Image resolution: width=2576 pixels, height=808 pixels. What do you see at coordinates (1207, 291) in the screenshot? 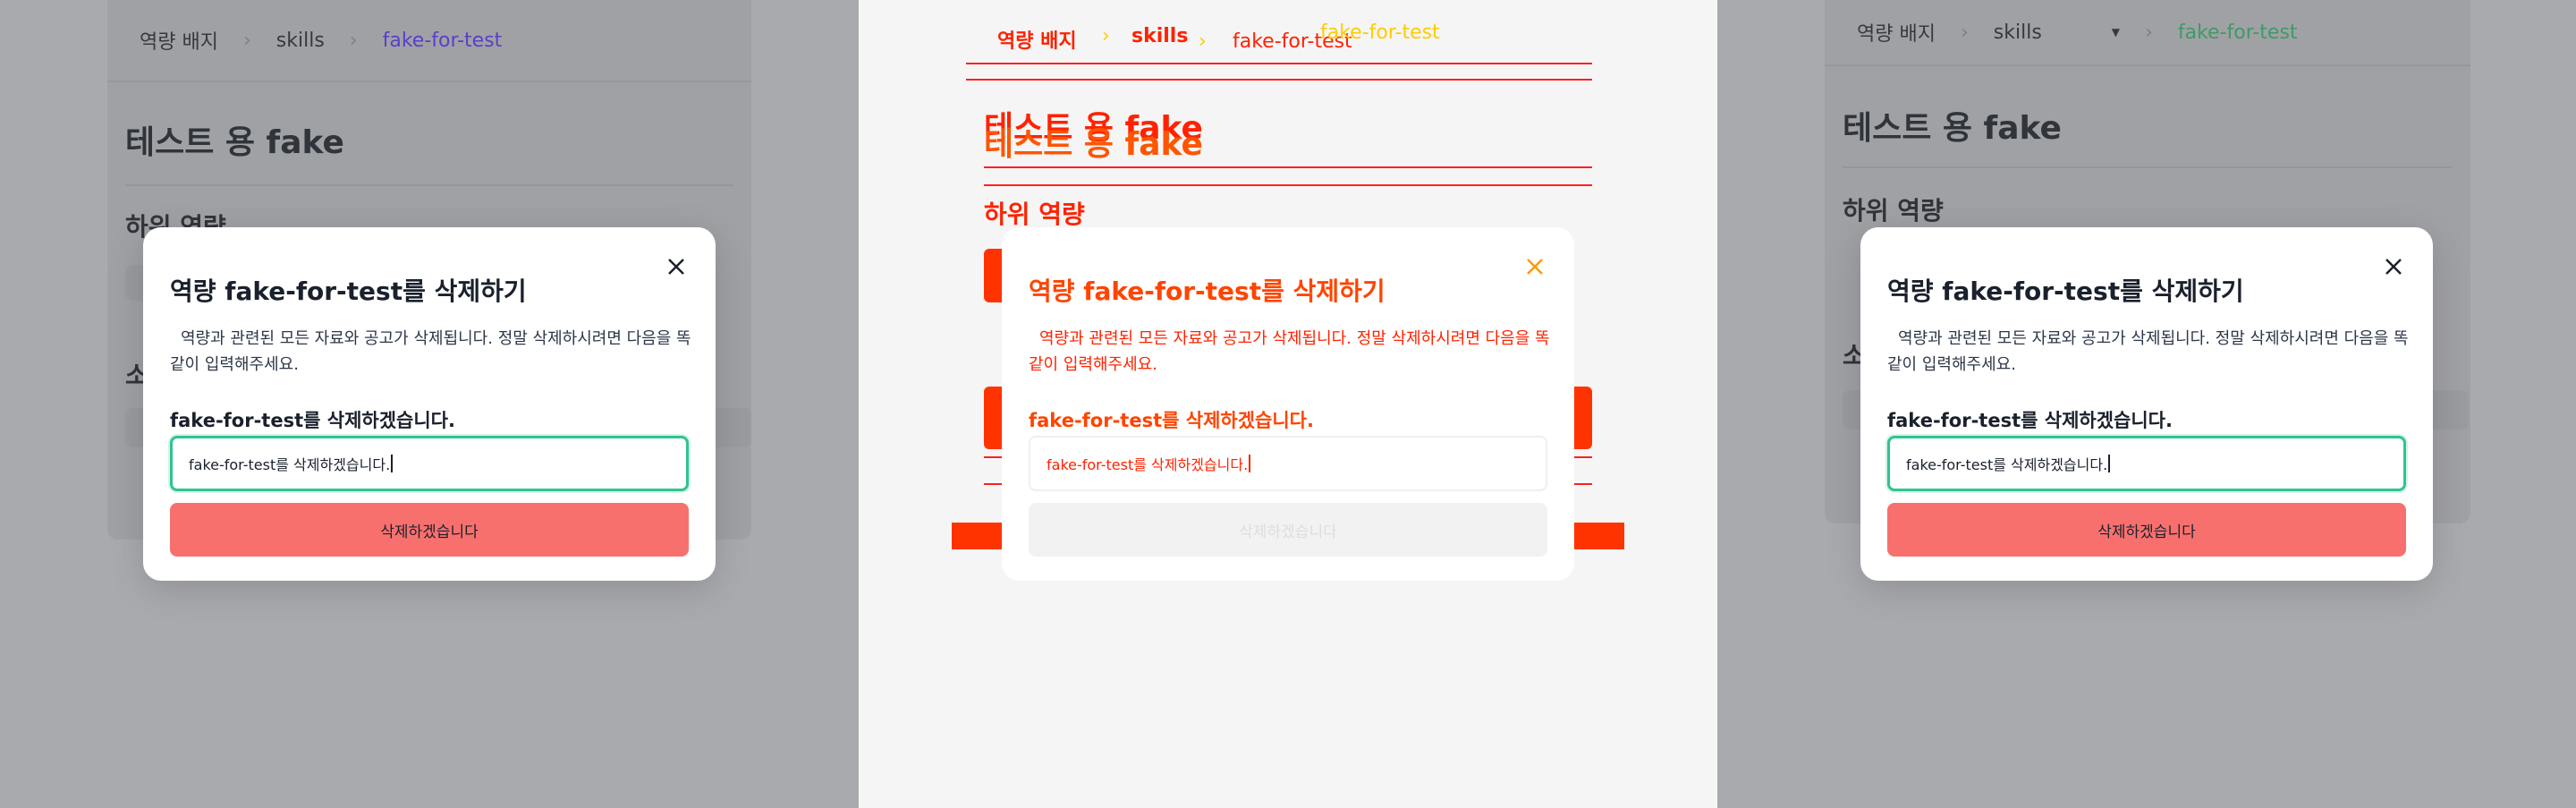
I see `diff-modal-title: 역량 fake-for-test를 삭제하기` at bounding box center [1207, 291].